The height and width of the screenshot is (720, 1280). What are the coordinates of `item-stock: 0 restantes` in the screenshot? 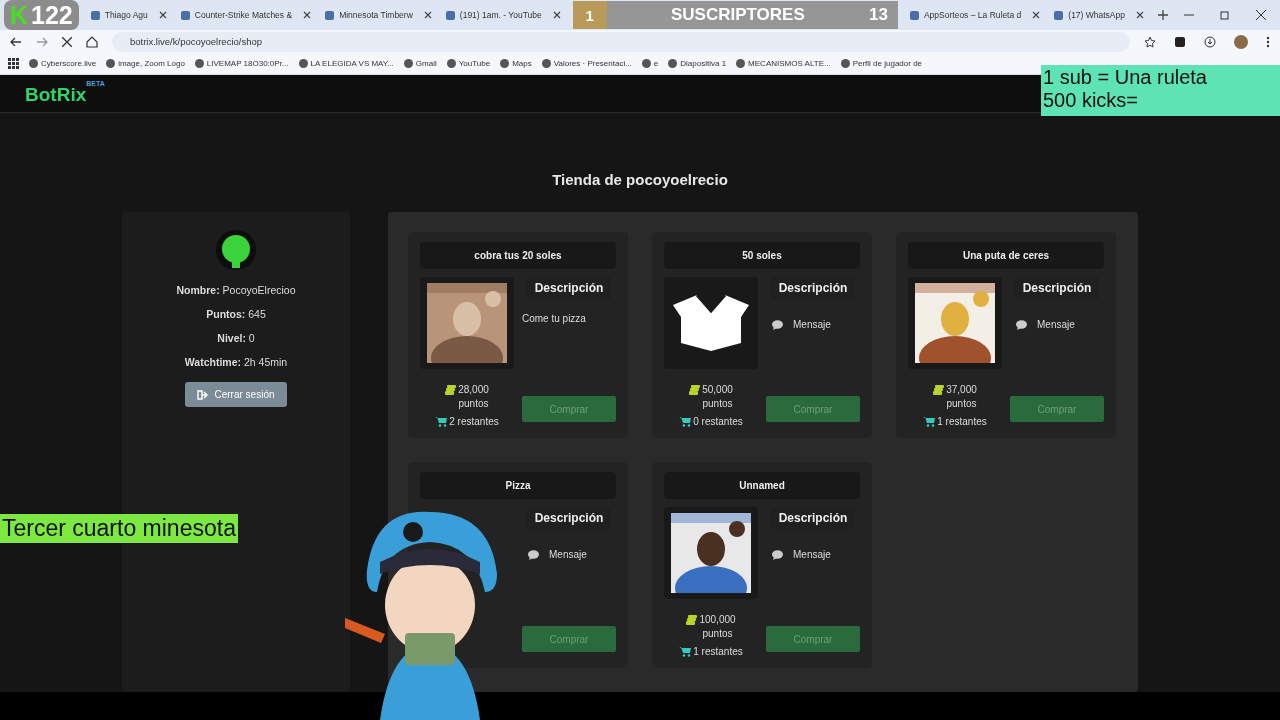 It's located at (718, 421).